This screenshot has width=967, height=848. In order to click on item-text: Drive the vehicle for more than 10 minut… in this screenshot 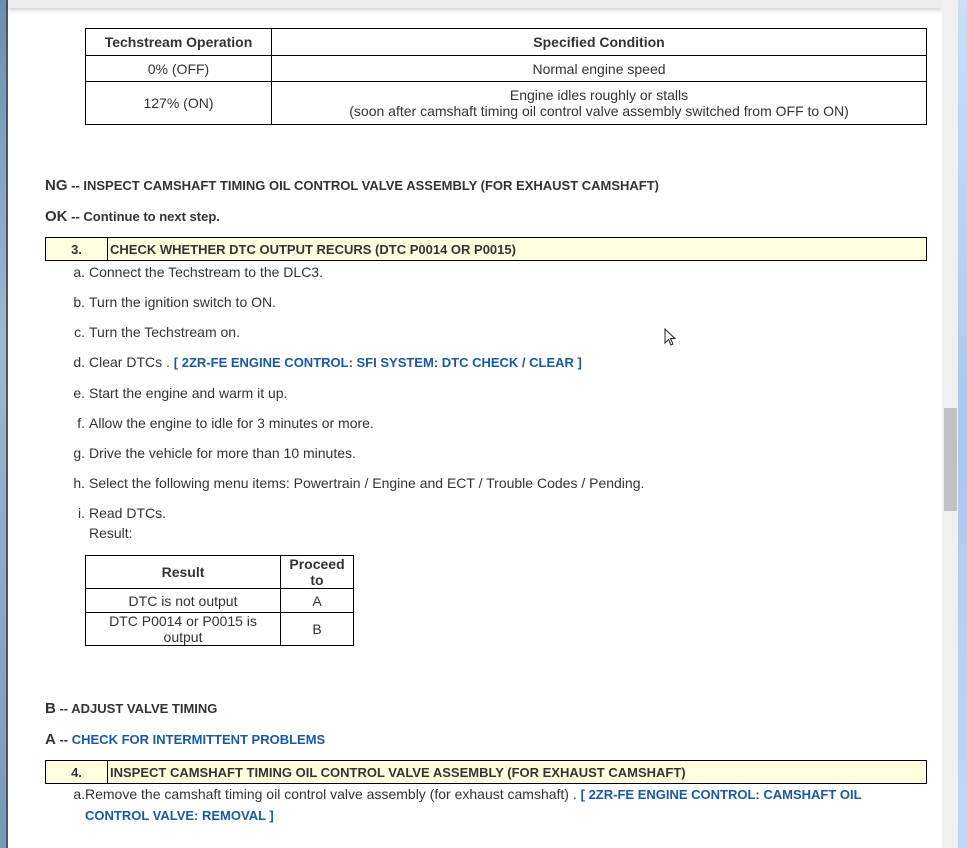, I will do `click(222, 453)`.